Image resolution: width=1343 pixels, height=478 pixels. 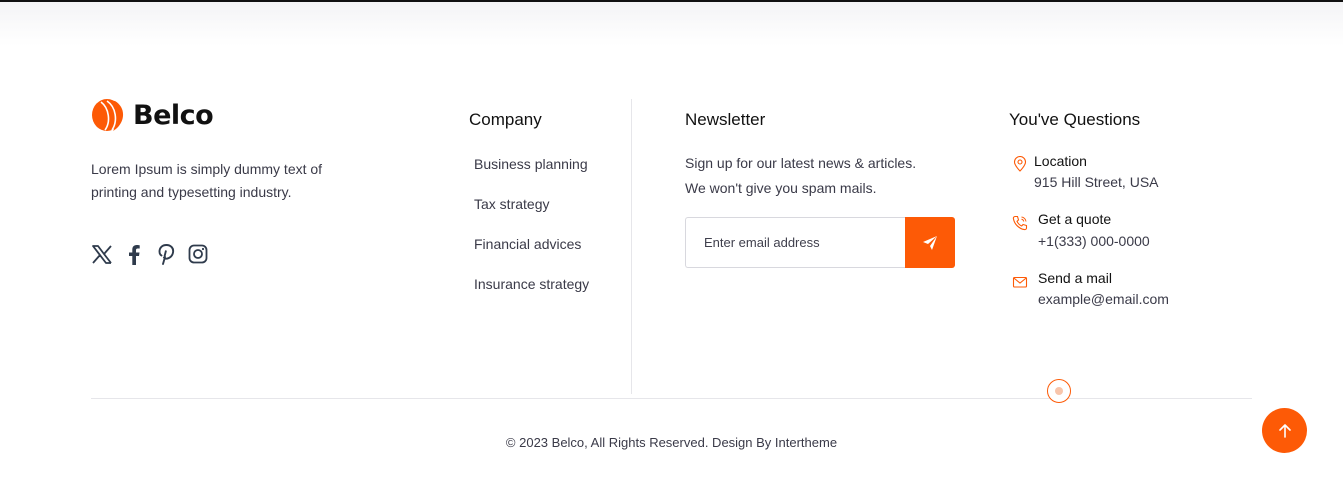 I want to click on newsletter-text-line2: We won't give you spam mails., so click(x=781, y=188).